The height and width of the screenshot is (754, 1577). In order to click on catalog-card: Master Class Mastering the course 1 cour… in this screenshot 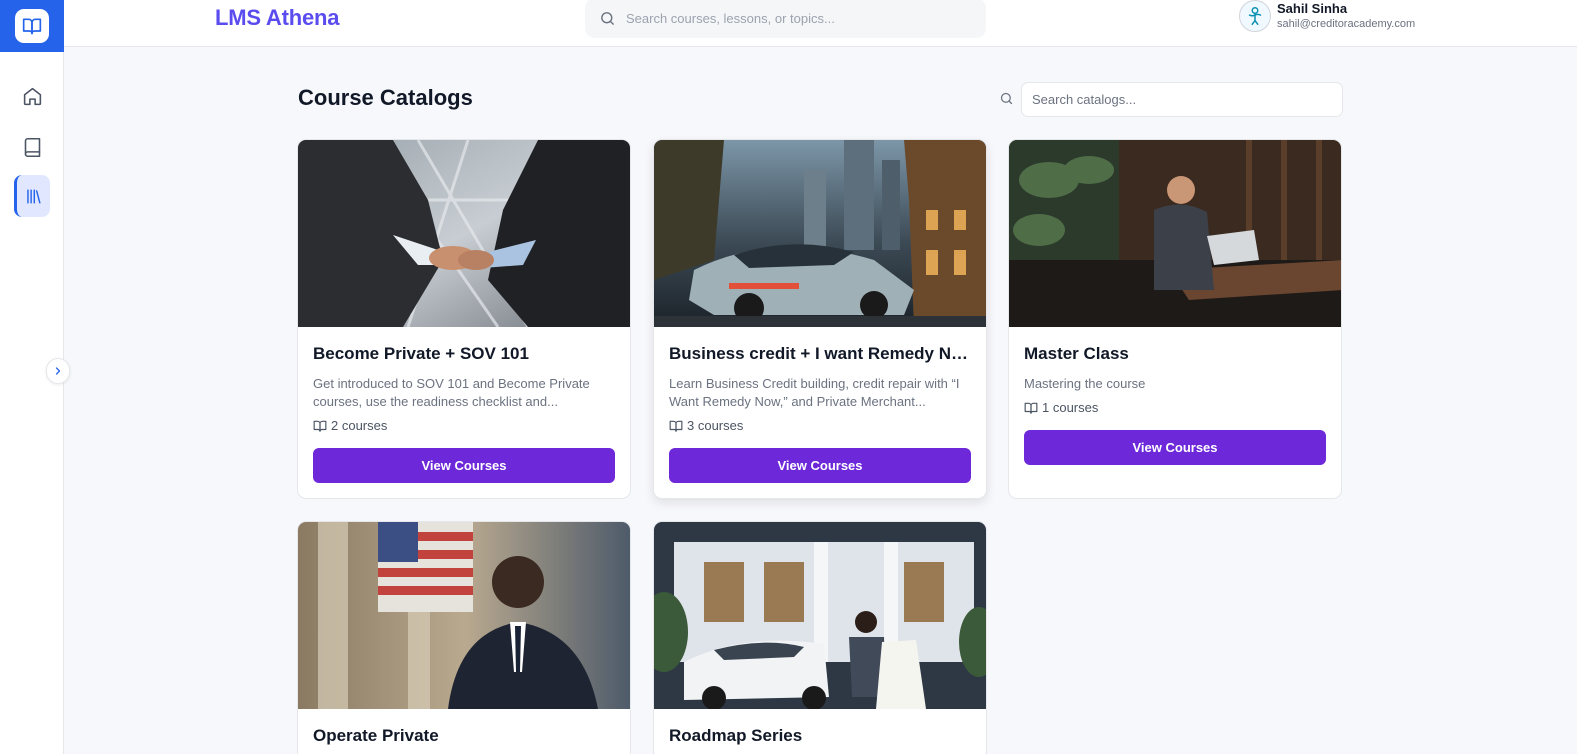, I will do `click(1175, 319)`.